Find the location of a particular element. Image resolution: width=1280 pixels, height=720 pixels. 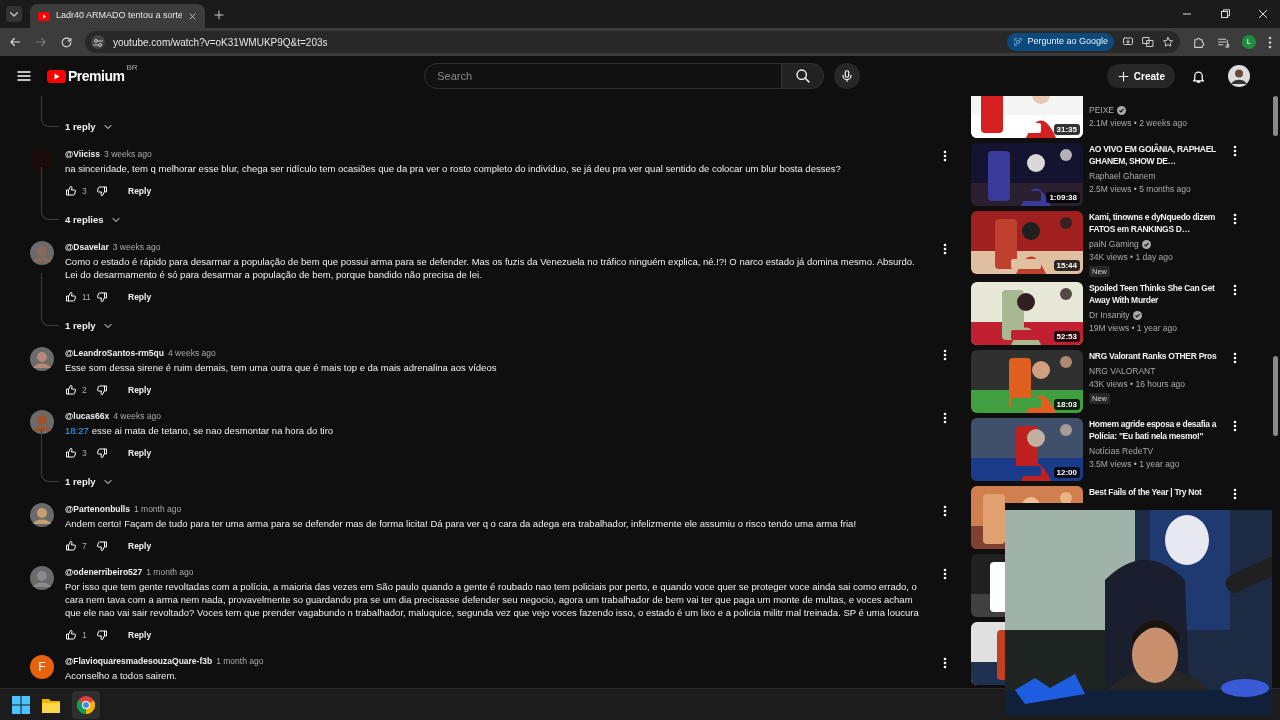

translate-icon is located at coordinates (1148, 42).